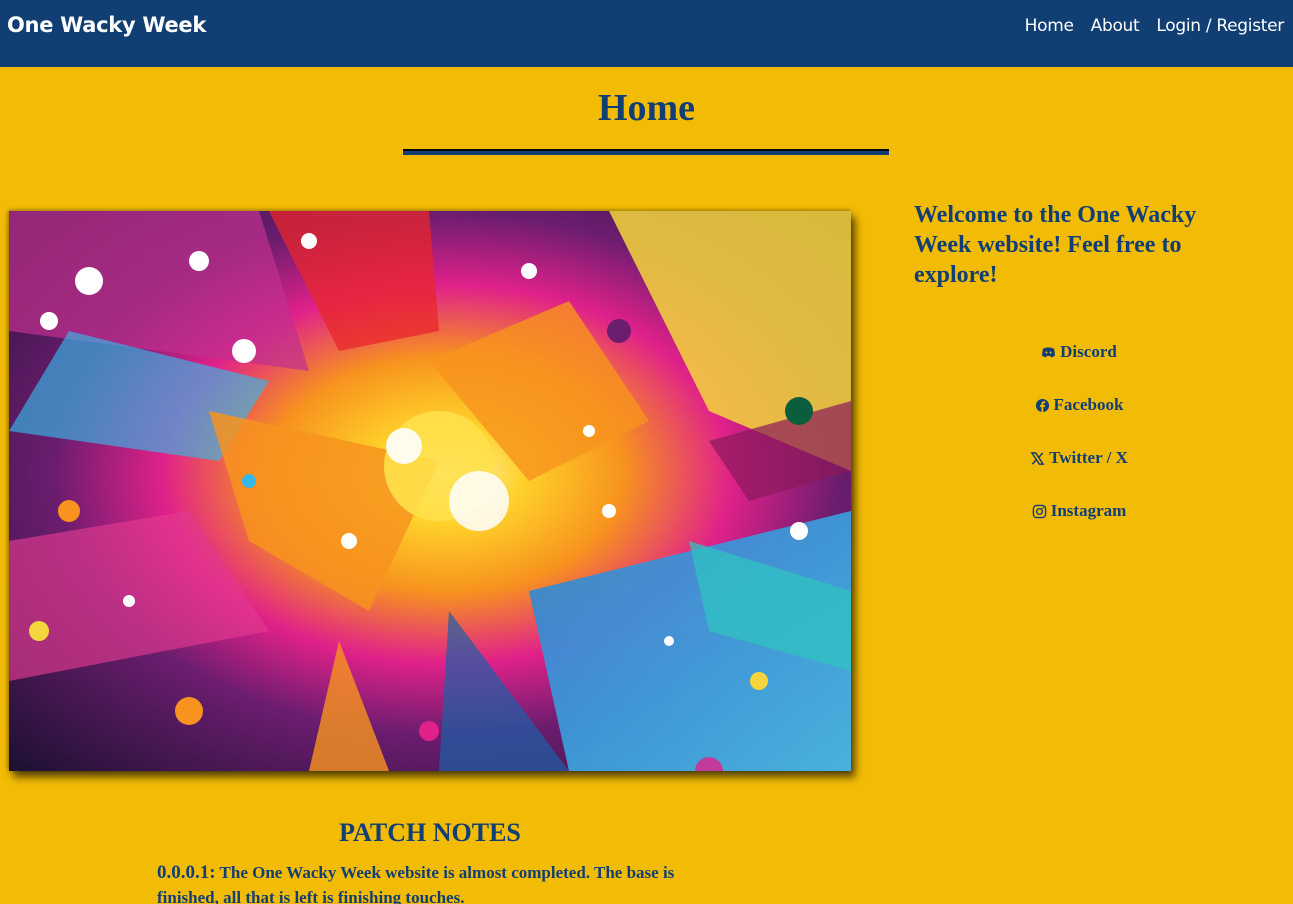 This screenshot has width=1293, height=904. I want to click on nav-links: Home About Login / Register, so click(1155, 26).